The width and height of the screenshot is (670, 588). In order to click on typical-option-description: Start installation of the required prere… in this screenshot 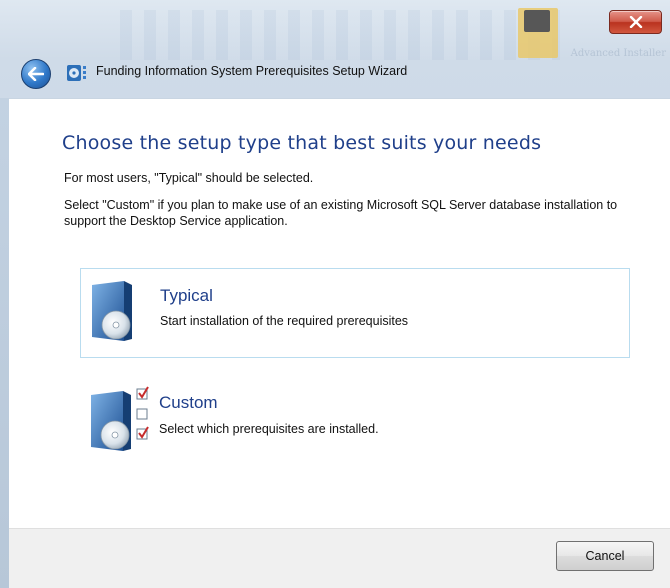, I will do `click(284, 321)`.